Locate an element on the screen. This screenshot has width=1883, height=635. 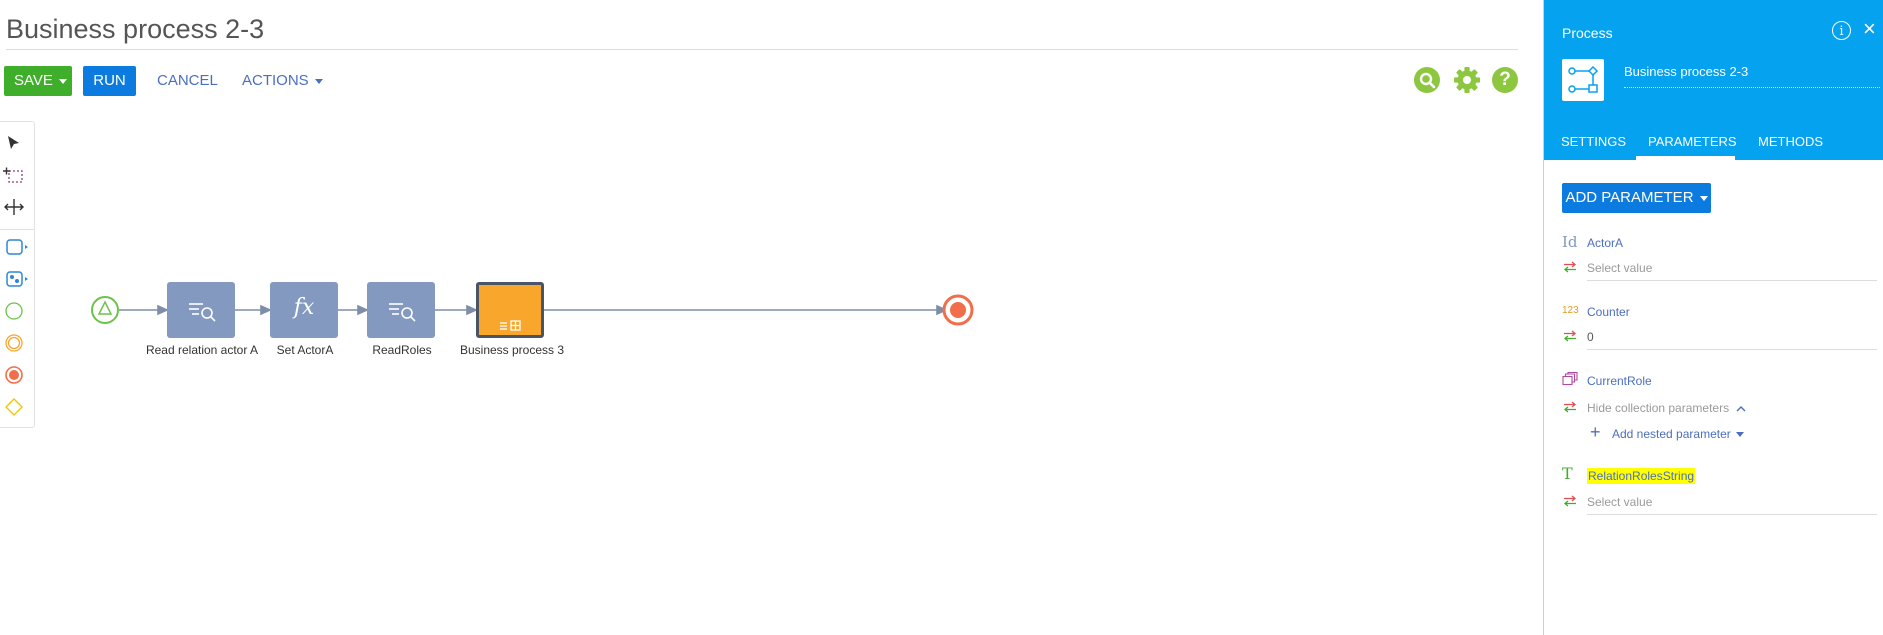
node-label: ReadRoles is located at coordinates (402, 350).